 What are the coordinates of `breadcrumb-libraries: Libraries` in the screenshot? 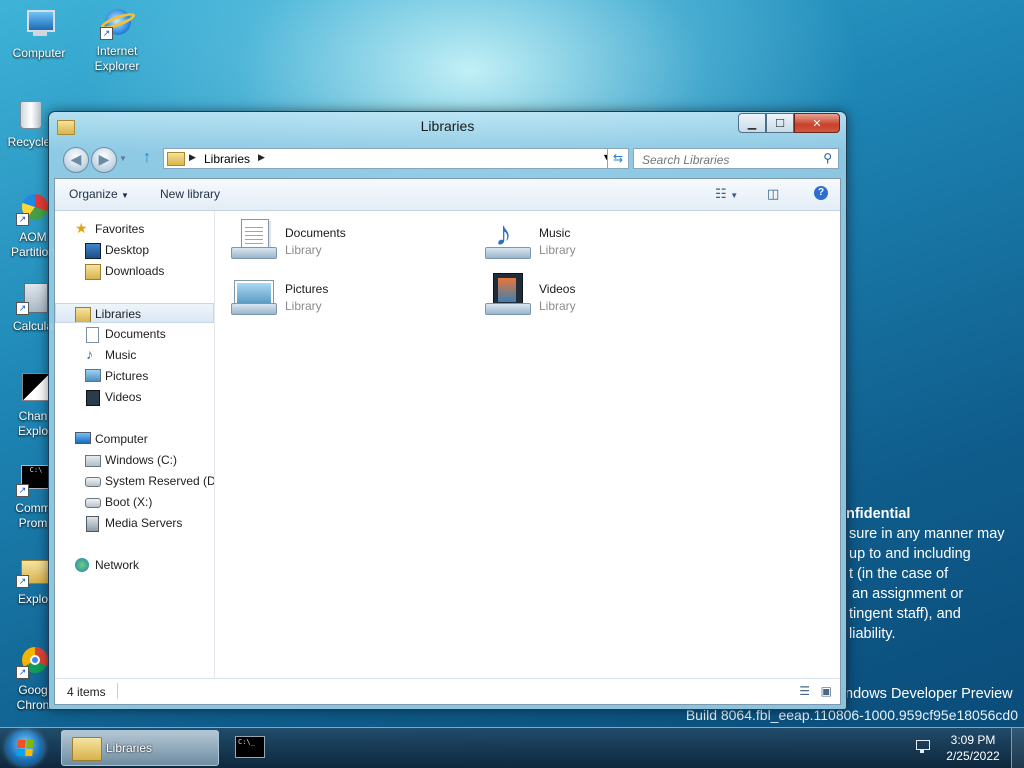 It's located at (227, 159).